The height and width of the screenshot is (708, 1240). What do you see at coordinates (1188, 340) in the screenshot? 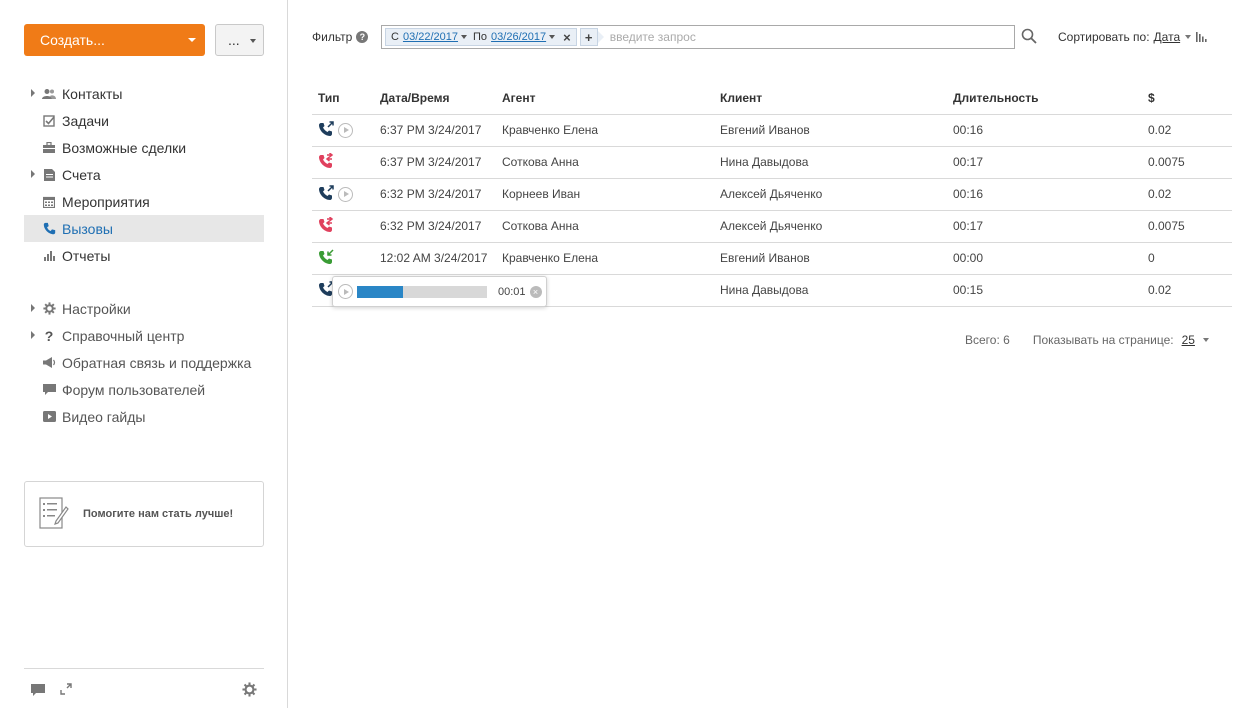
I see `per-page-select: 25` at bounding box center [1188, 340].